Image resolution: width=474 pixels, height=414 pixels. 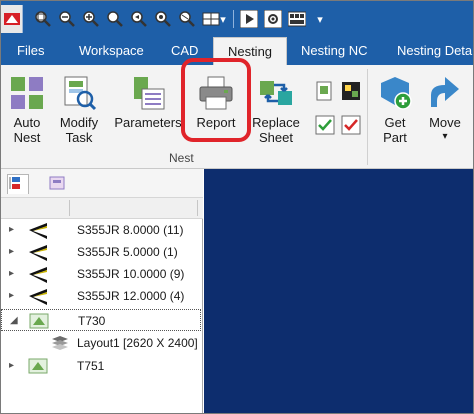 I want to click on grid-dropdown-icon: ▾, so click(x=223, y=19).